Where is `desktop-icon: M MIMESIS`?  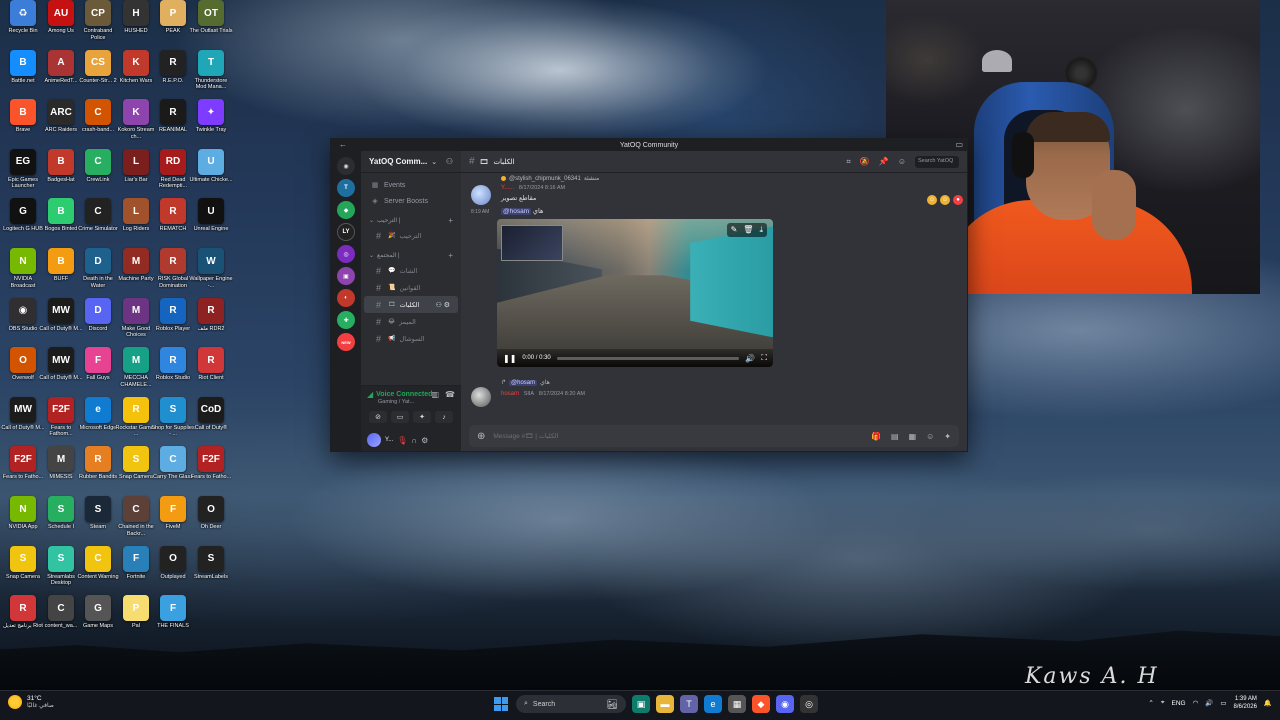 desktop-icon: M MIMESIS is located at coordinates (61, 463).